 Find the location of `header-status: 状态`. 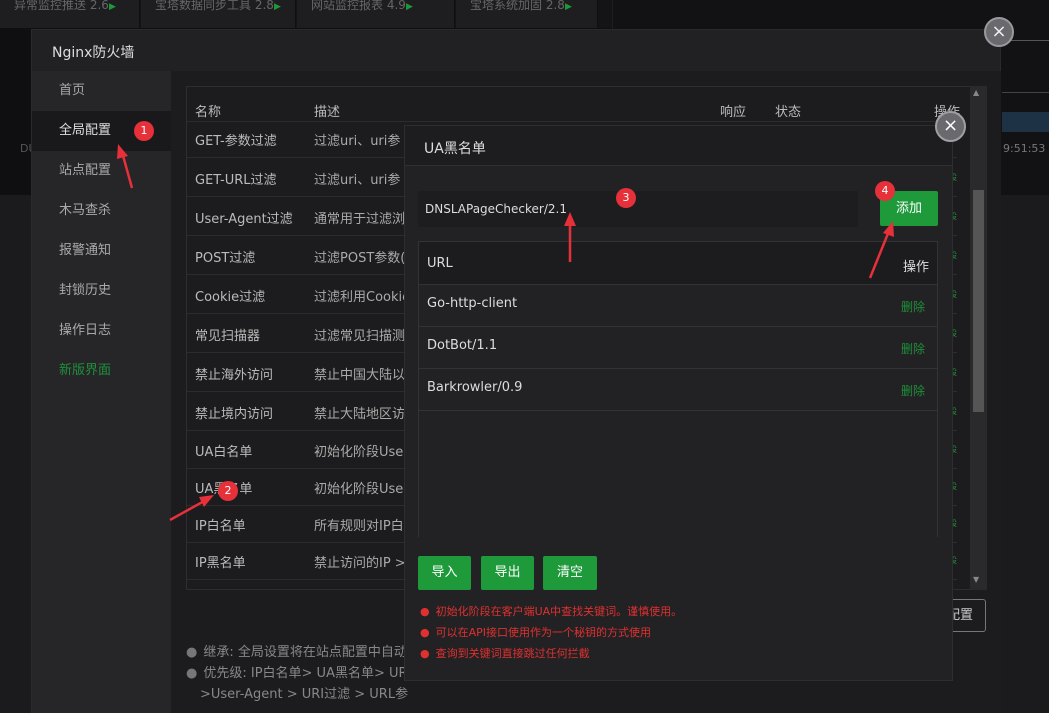

header-status: 状态 is located at coordinates (788, 112).